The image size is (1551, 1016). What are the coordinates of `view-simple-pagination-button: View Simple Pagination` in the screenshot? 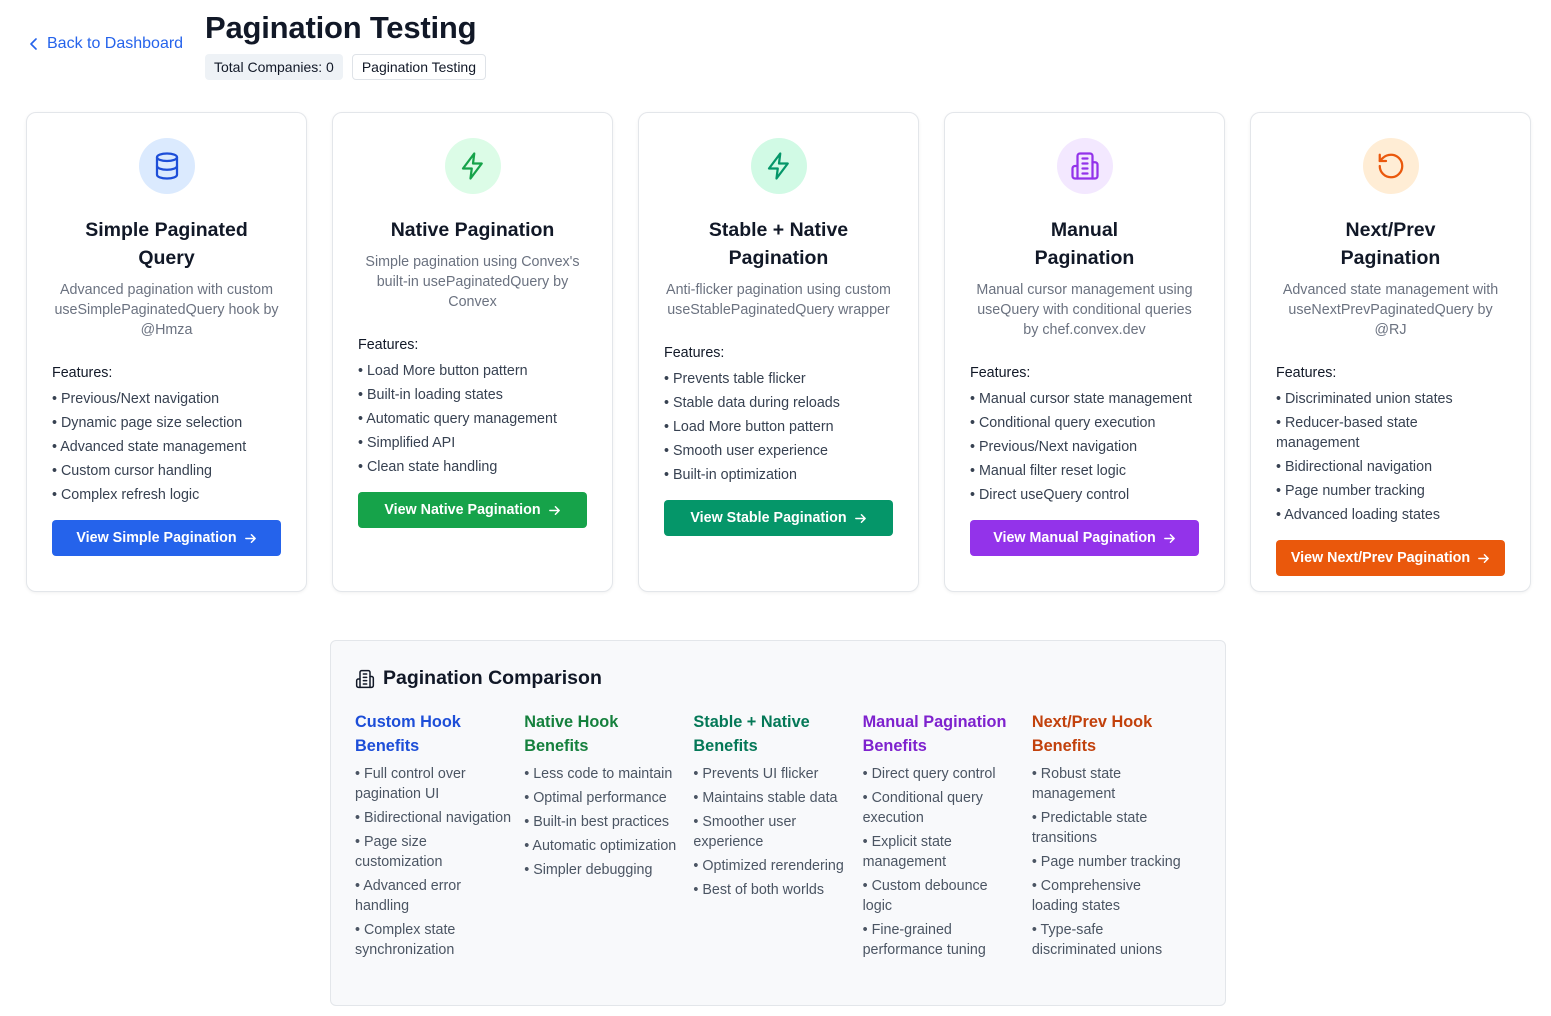 It's located at (166, 538).